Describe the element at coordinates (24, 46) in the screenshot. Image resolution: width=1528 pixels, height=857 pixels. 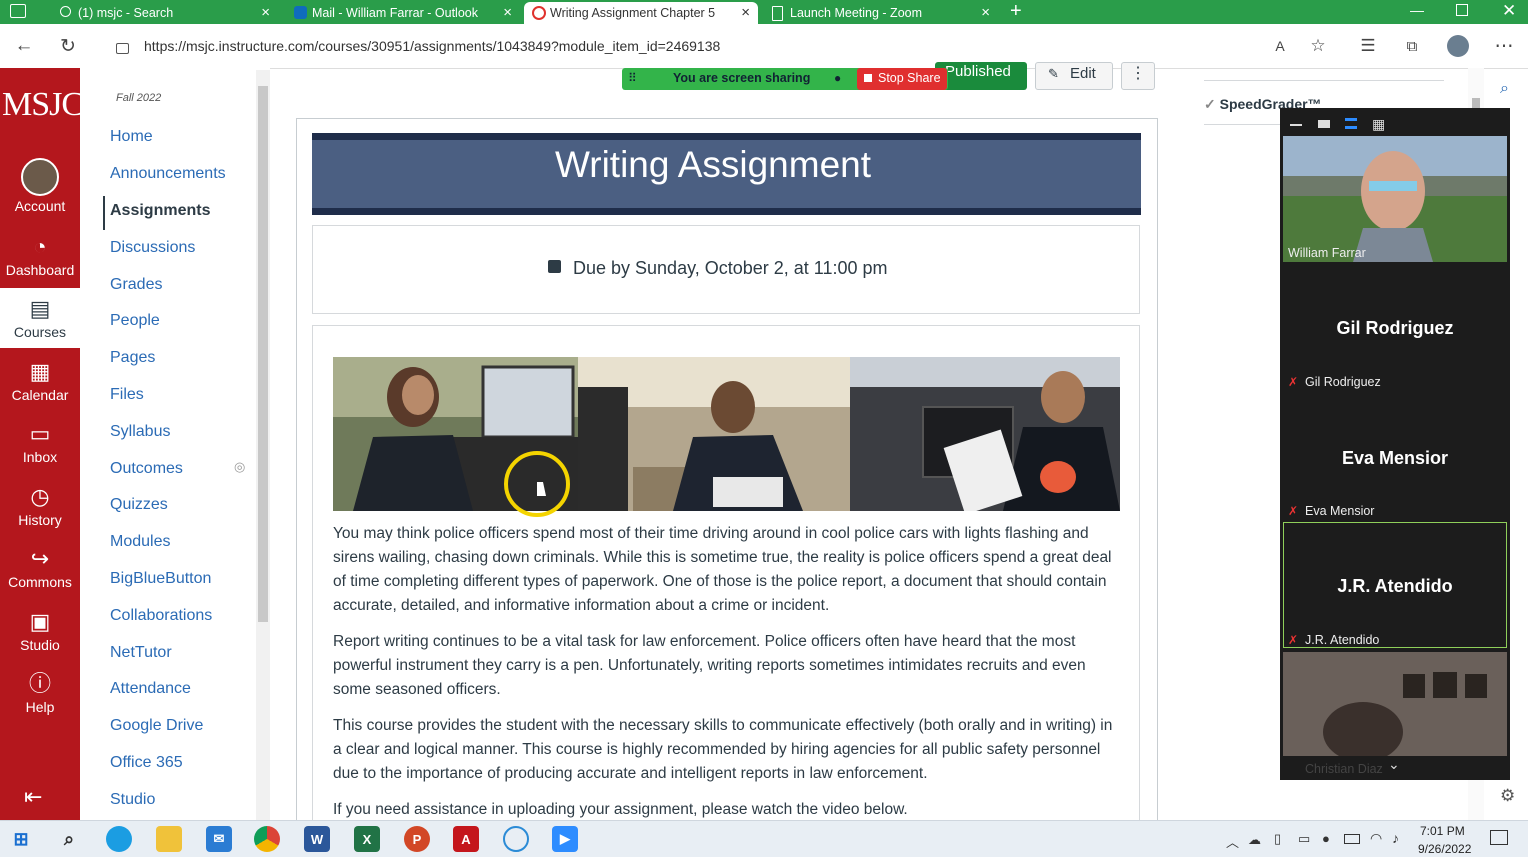
I see `back-icon: ←` at that location.